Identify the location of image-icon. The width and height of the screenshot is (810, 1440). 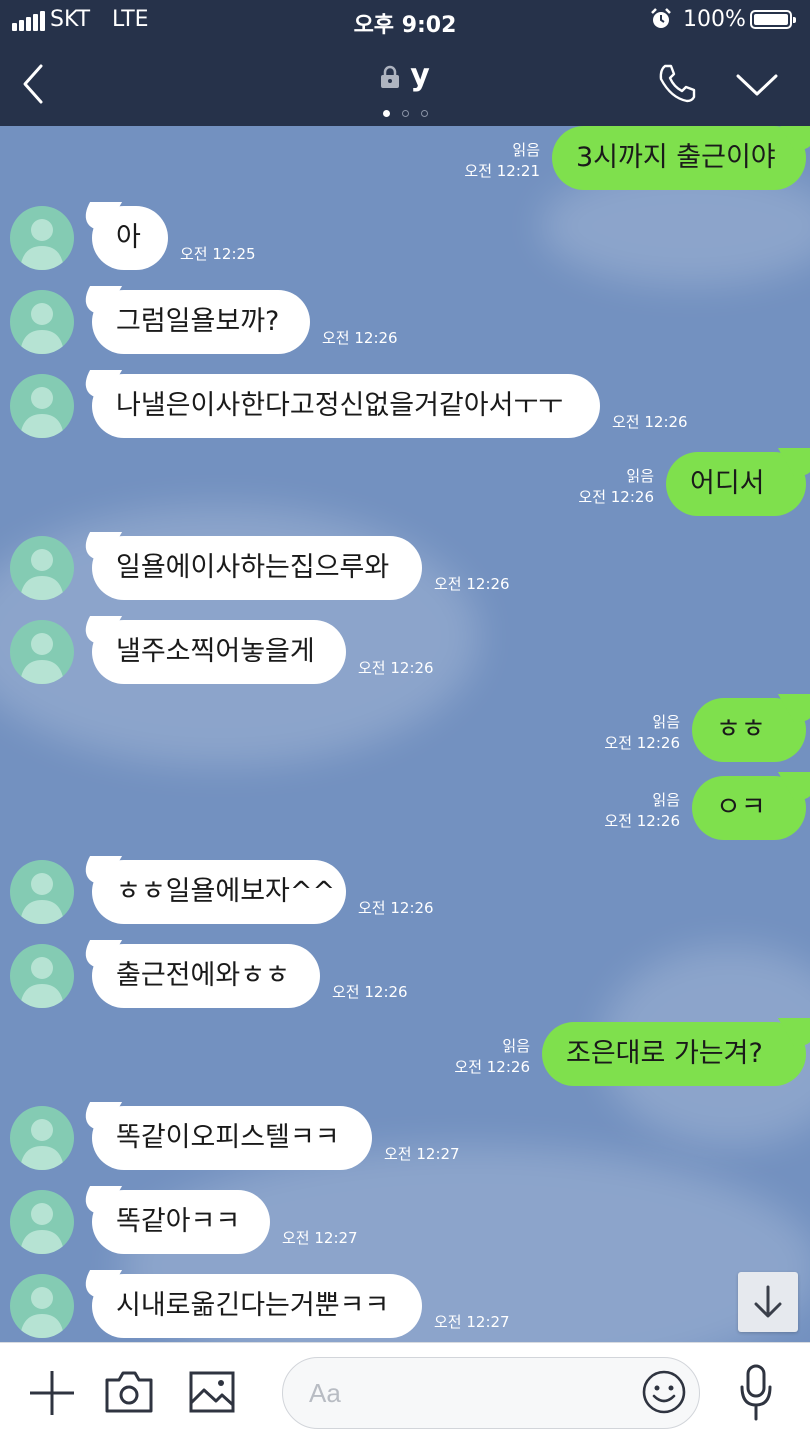
(212, 1392).